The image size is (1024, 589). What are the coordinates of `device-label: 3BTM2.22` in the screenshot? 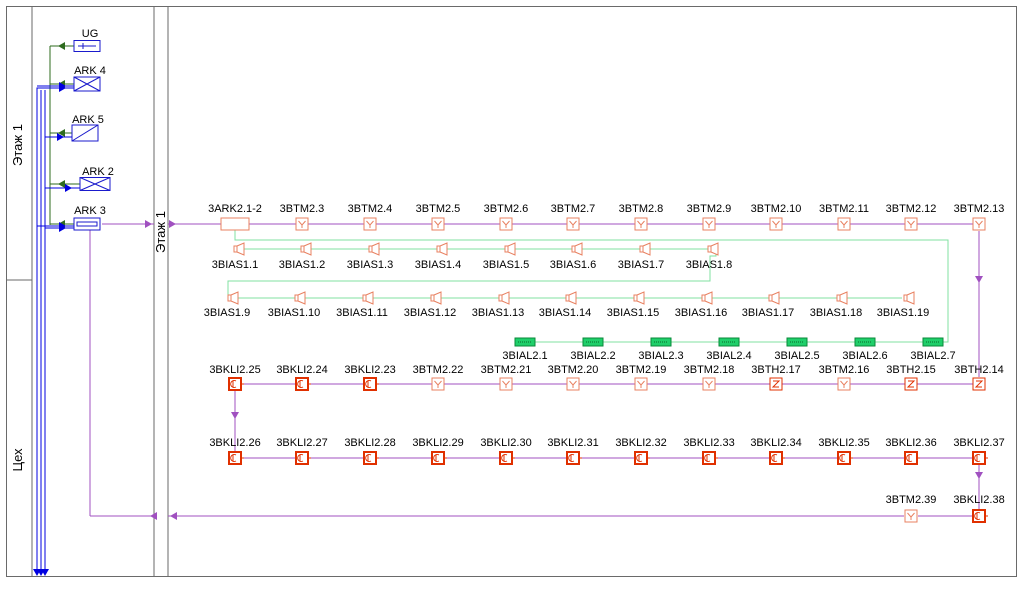 It's located at (438, 370).